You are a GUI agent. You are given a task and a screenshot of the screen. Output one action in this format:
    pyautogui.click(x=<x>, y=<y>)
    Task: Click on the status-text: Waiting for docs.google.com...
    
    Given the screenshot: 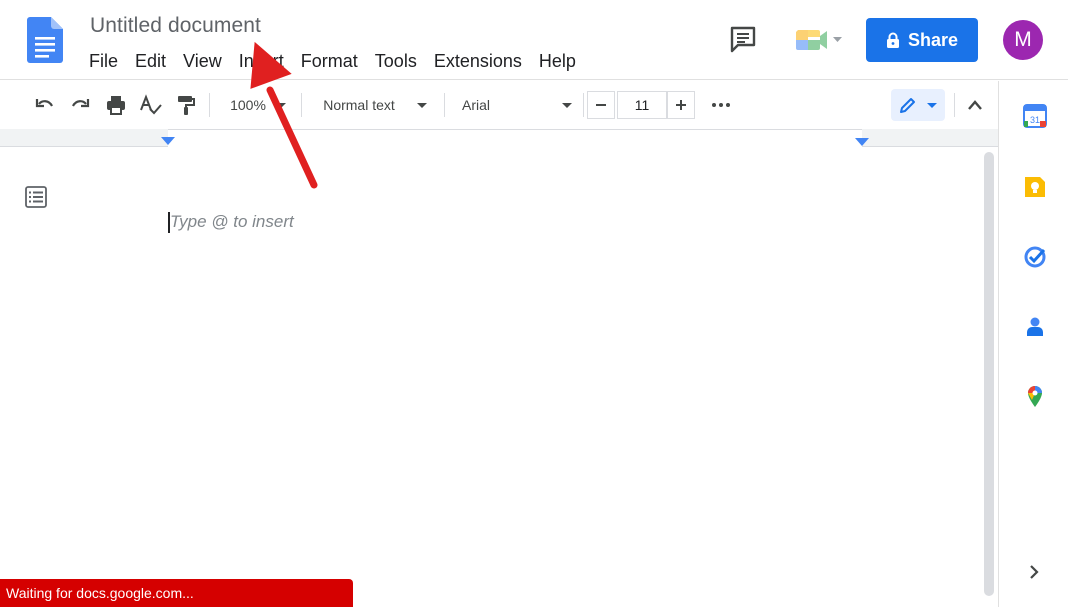 What is the action you would take?
    pyautogui.click(x=100, y=593)
    